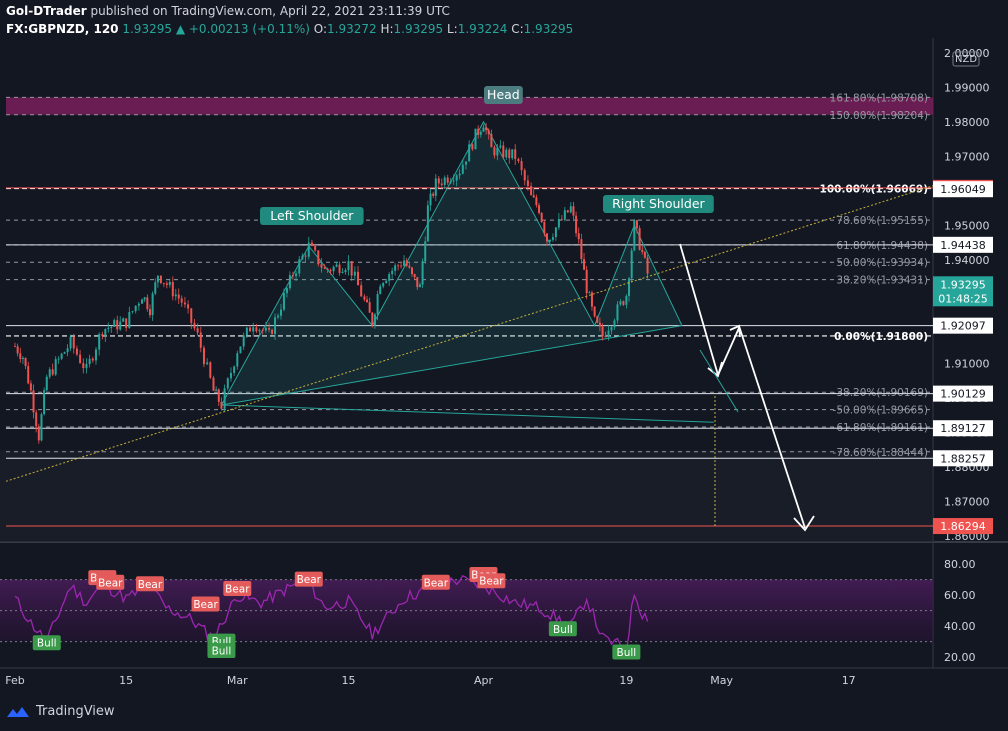 The width and height of the screenshot is (1008, 731). What do you see at coordinates (960, 564) in the screenshot?
I see `rsi-tick: 80.00` at bounding box center [960, 564].